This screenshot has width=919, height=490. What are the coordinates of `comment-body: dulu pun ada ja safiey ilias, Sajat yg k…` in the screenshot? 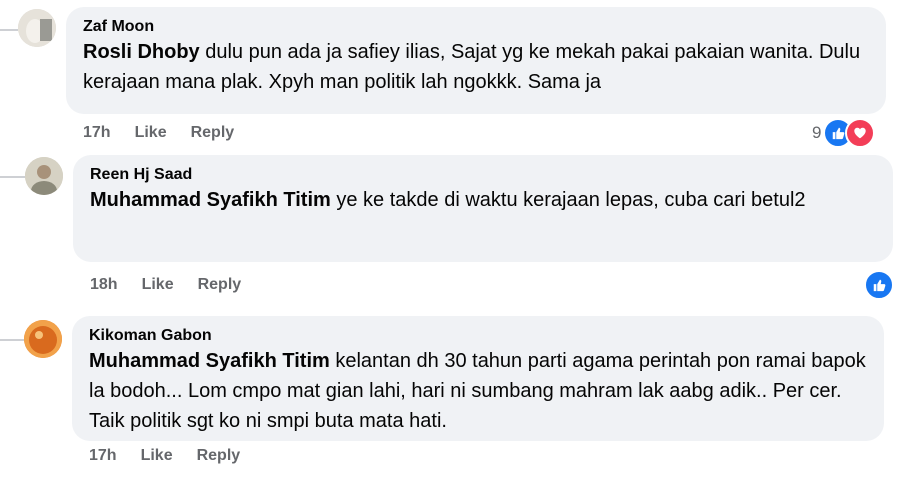 It's located at (472, 67).